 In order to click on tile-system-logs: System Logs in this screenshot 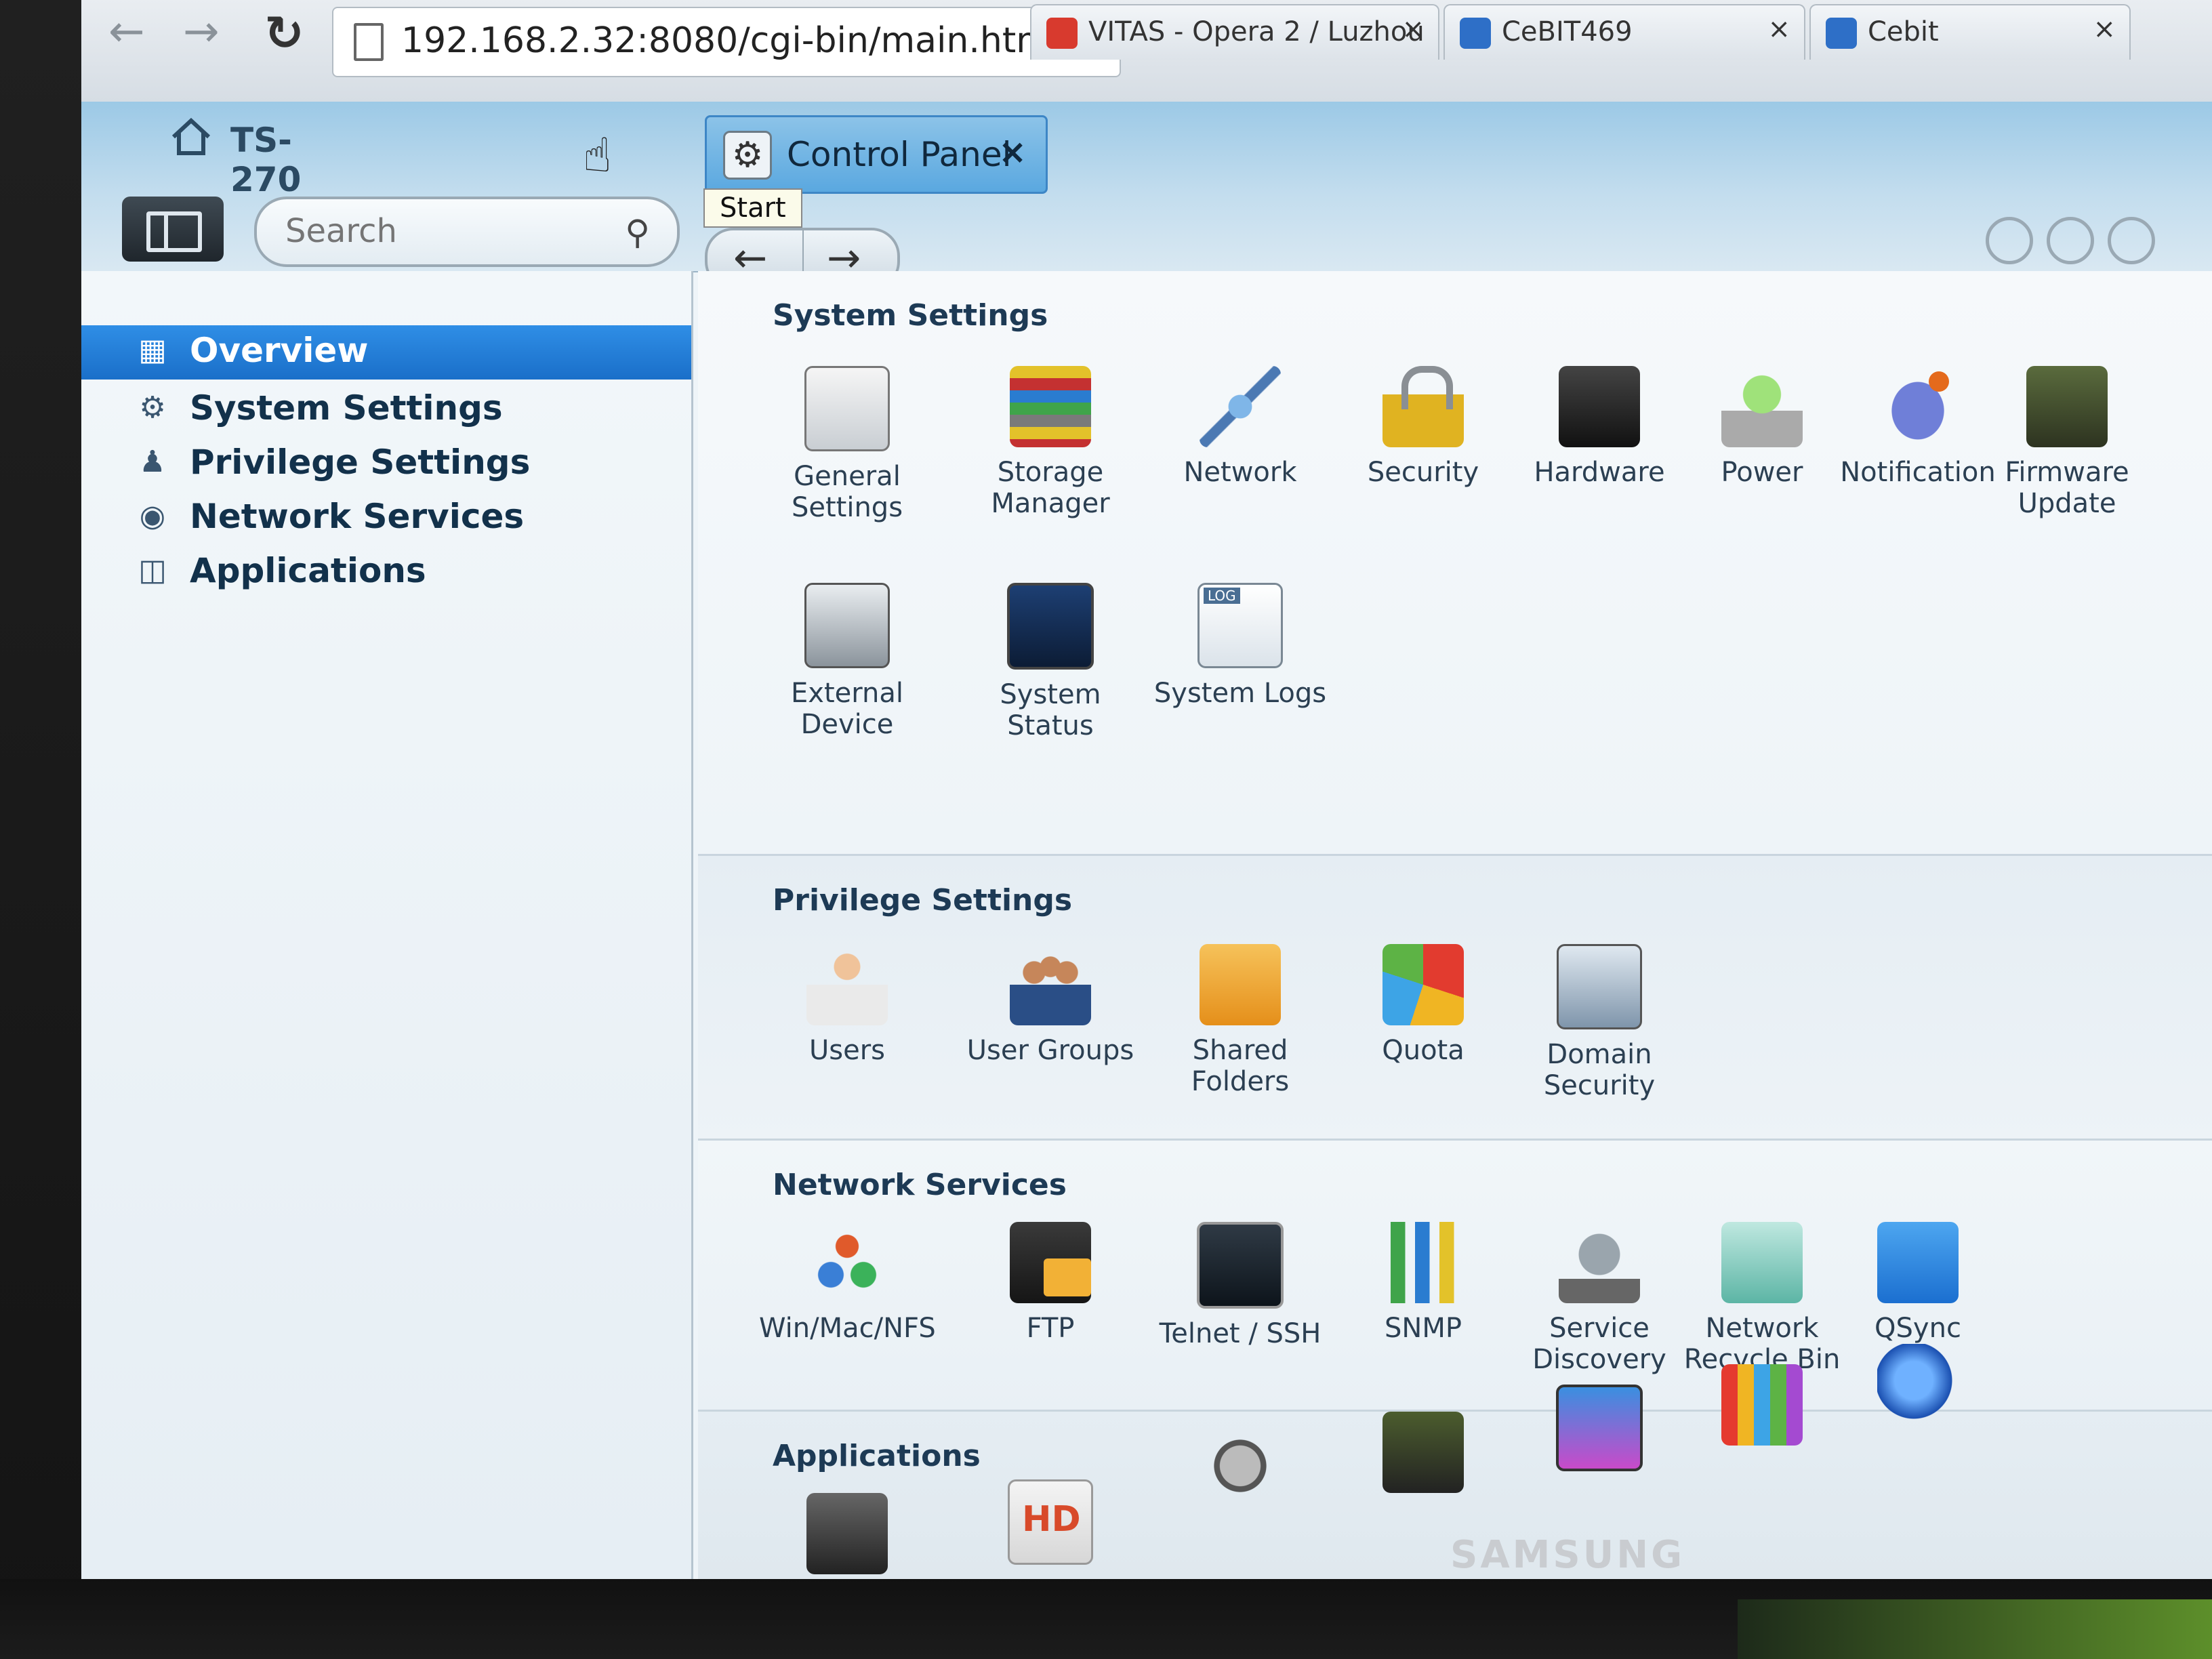, I will do `click(1240, 646)`.